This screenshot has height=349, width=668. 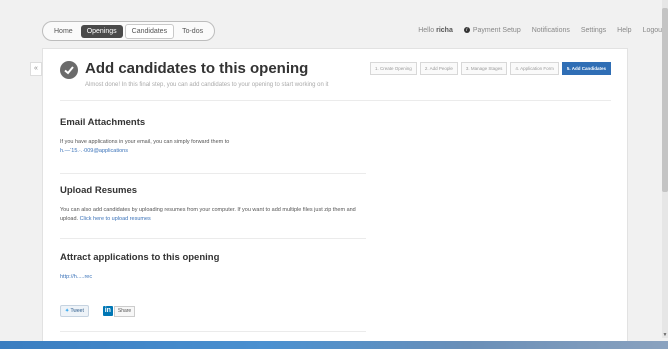 What do you see at coordinates (67, 311) in the screenshot?
I see `twitter-bird-icon: ✦` at bounding box center [67, 311].